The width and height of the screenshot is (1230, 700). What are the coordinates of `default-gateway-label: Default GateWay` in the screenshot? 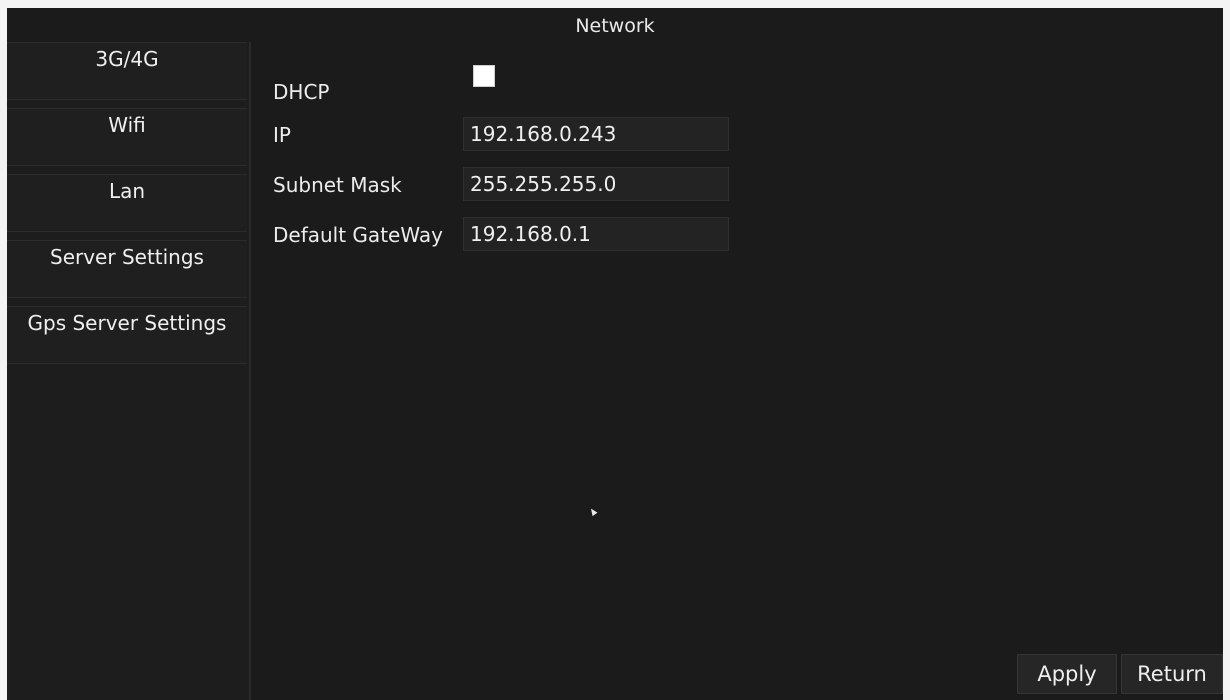 It's located at (358, 235).